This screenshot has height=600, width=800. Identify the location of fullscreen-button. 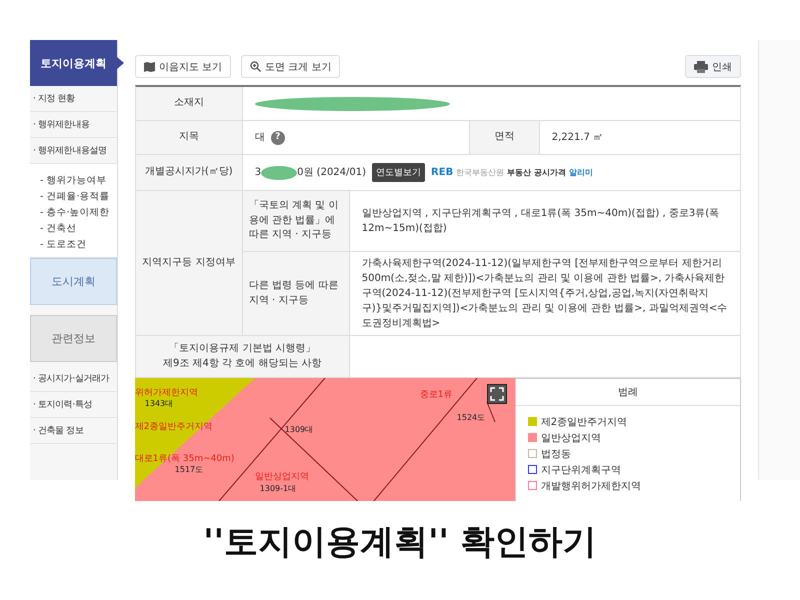
(496, 394).